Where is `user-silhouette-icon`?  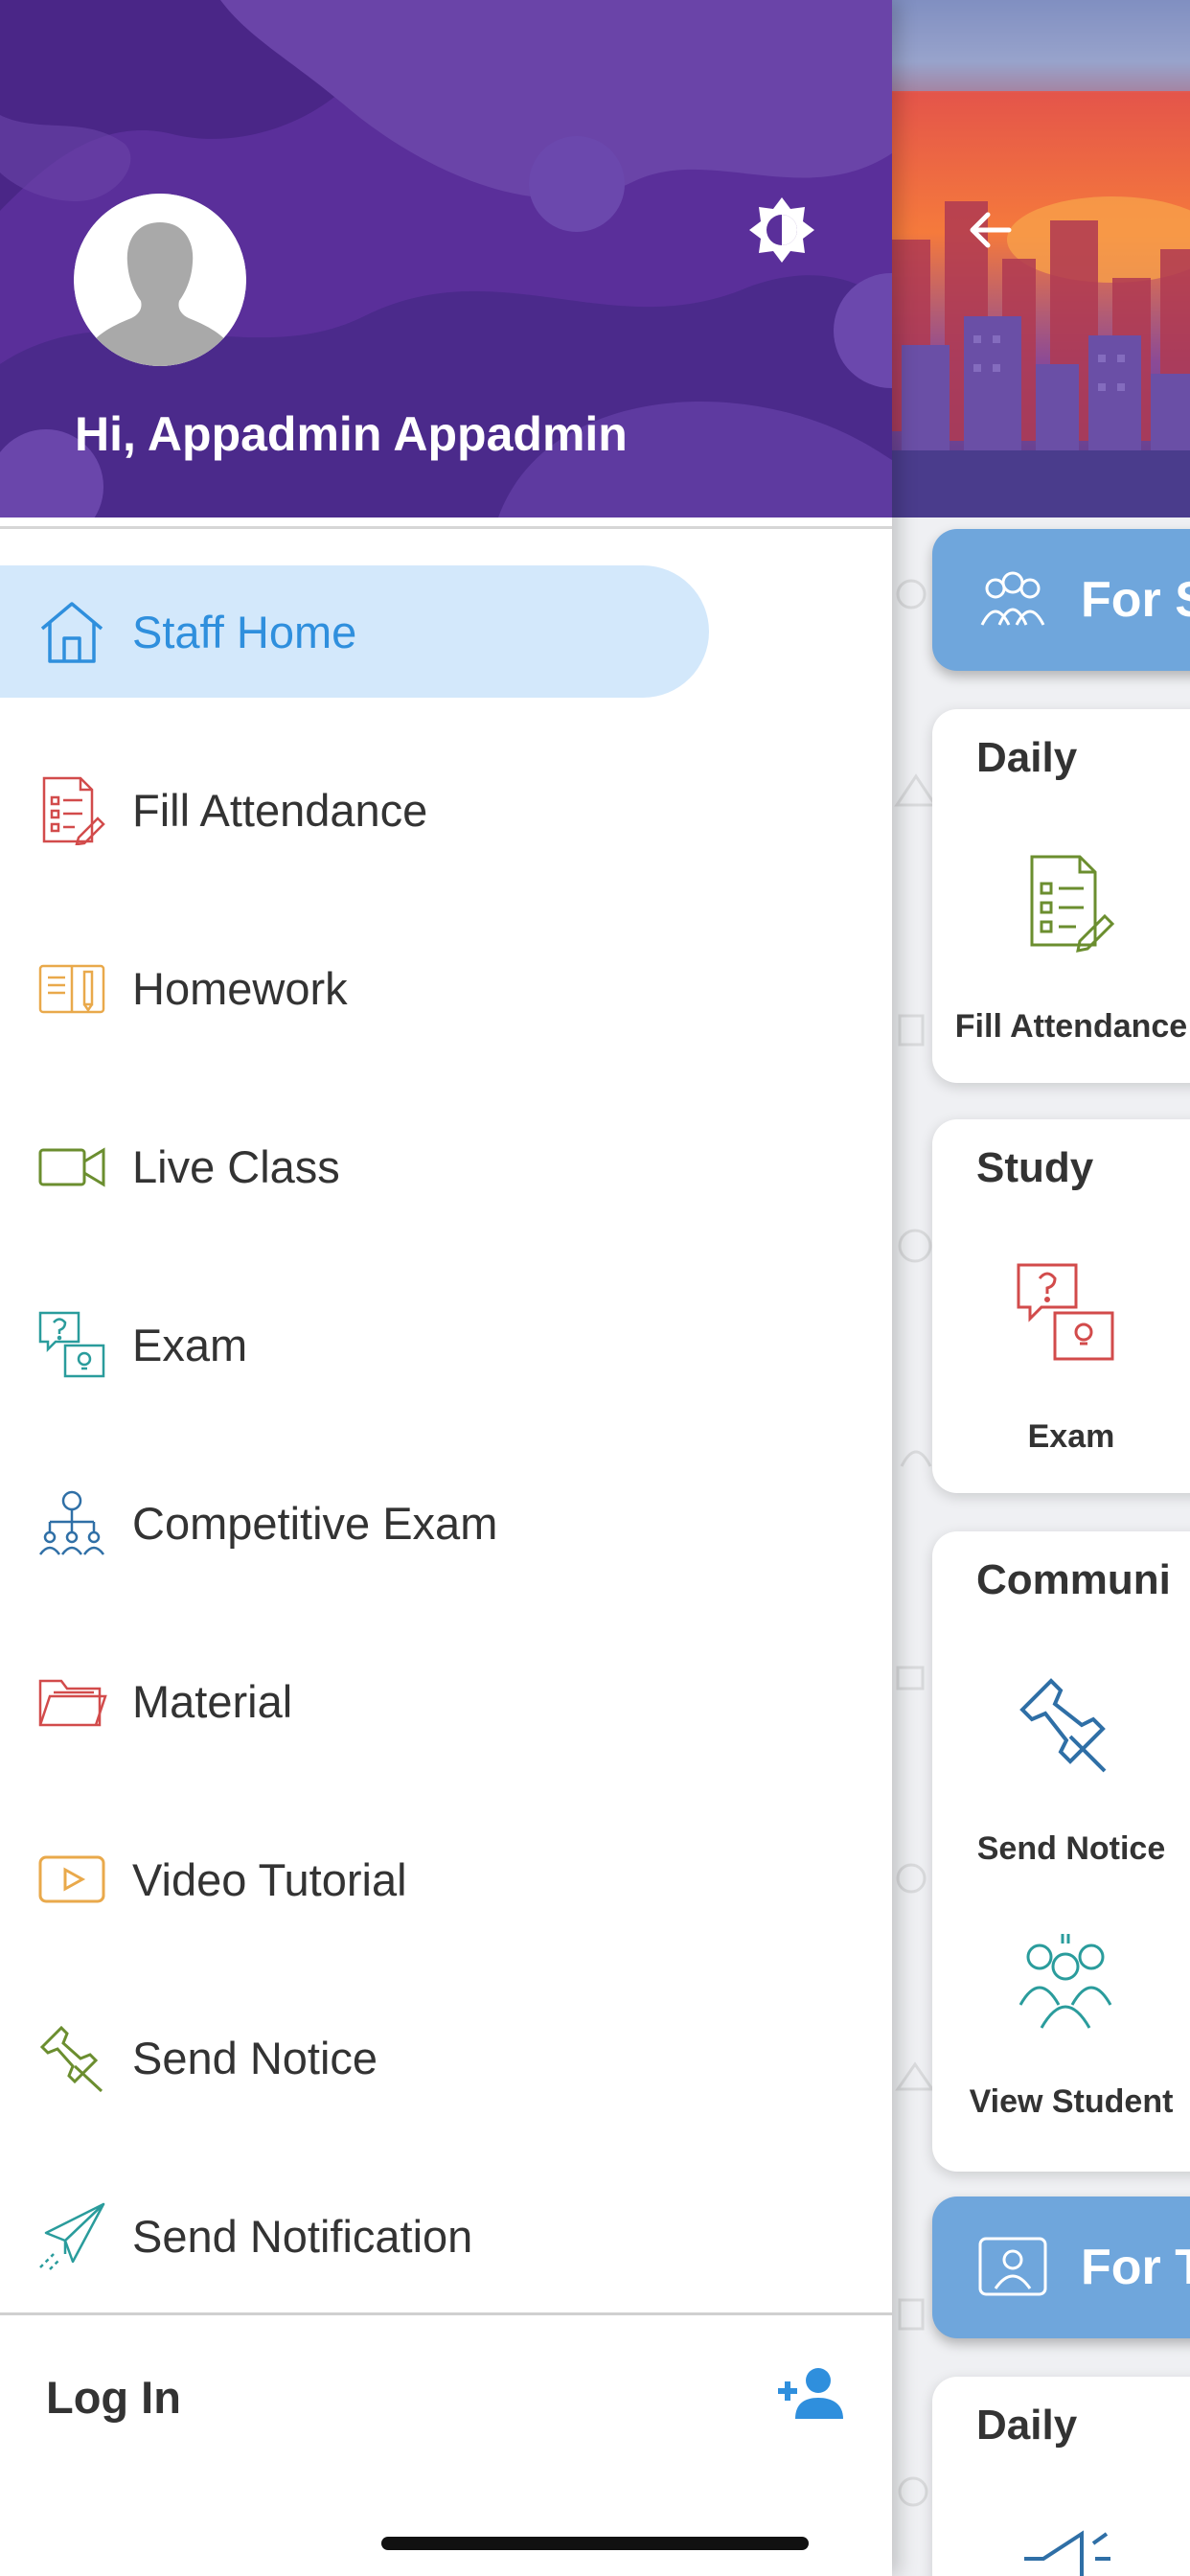
user-silhouette-icon is located at coordinates (160, 280).